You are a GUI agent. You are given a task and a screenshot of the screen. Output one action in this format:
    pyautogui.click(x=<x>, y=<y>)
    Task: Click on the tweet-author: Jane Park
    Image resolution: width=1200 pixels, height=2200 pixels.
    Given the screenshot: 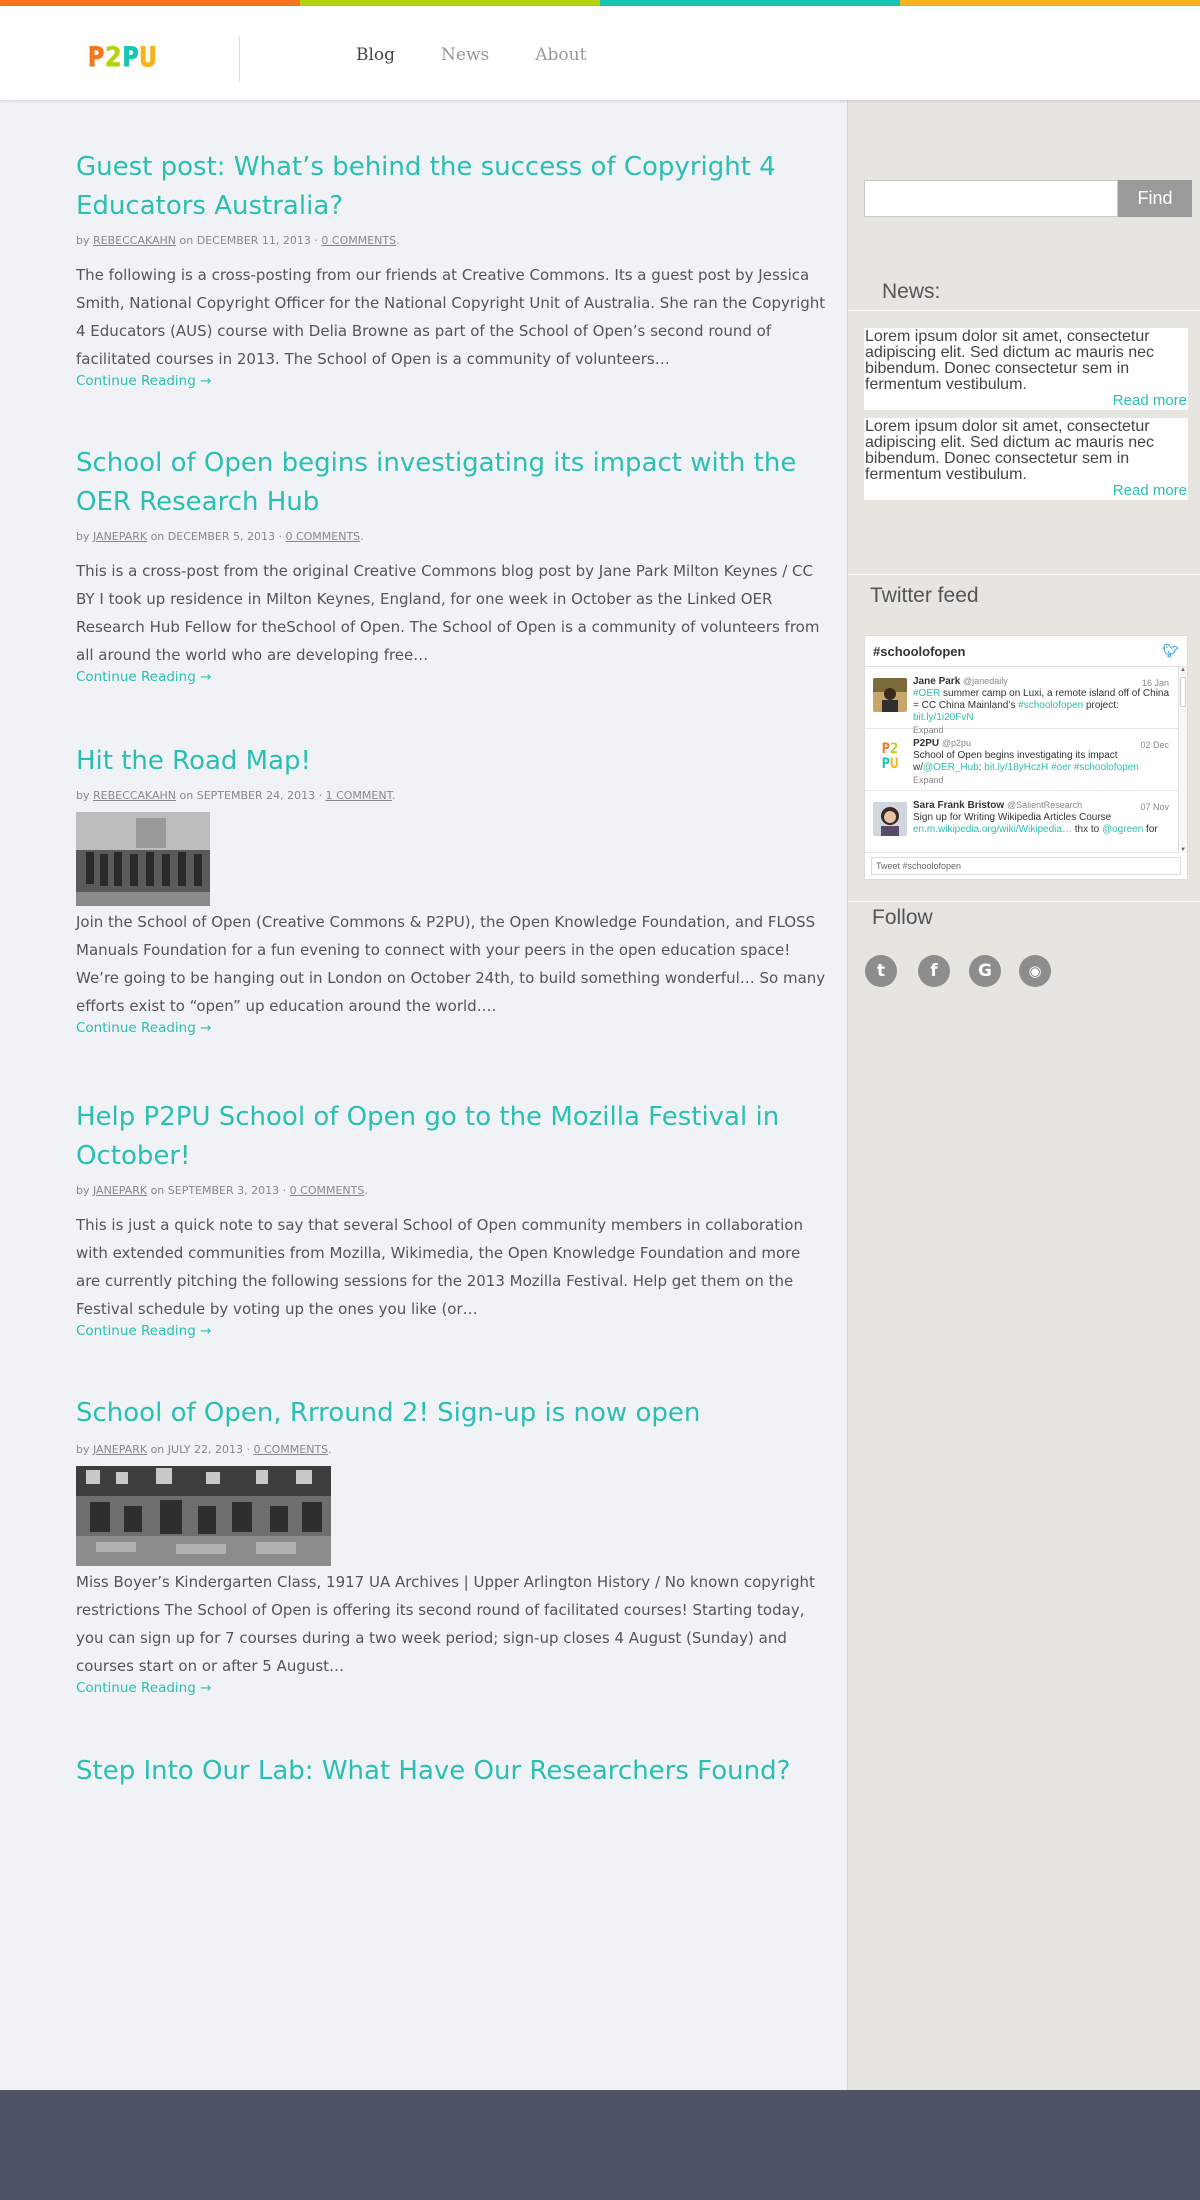 What is the action you would take?
    pyautogui.click(x=936, y=681)
    